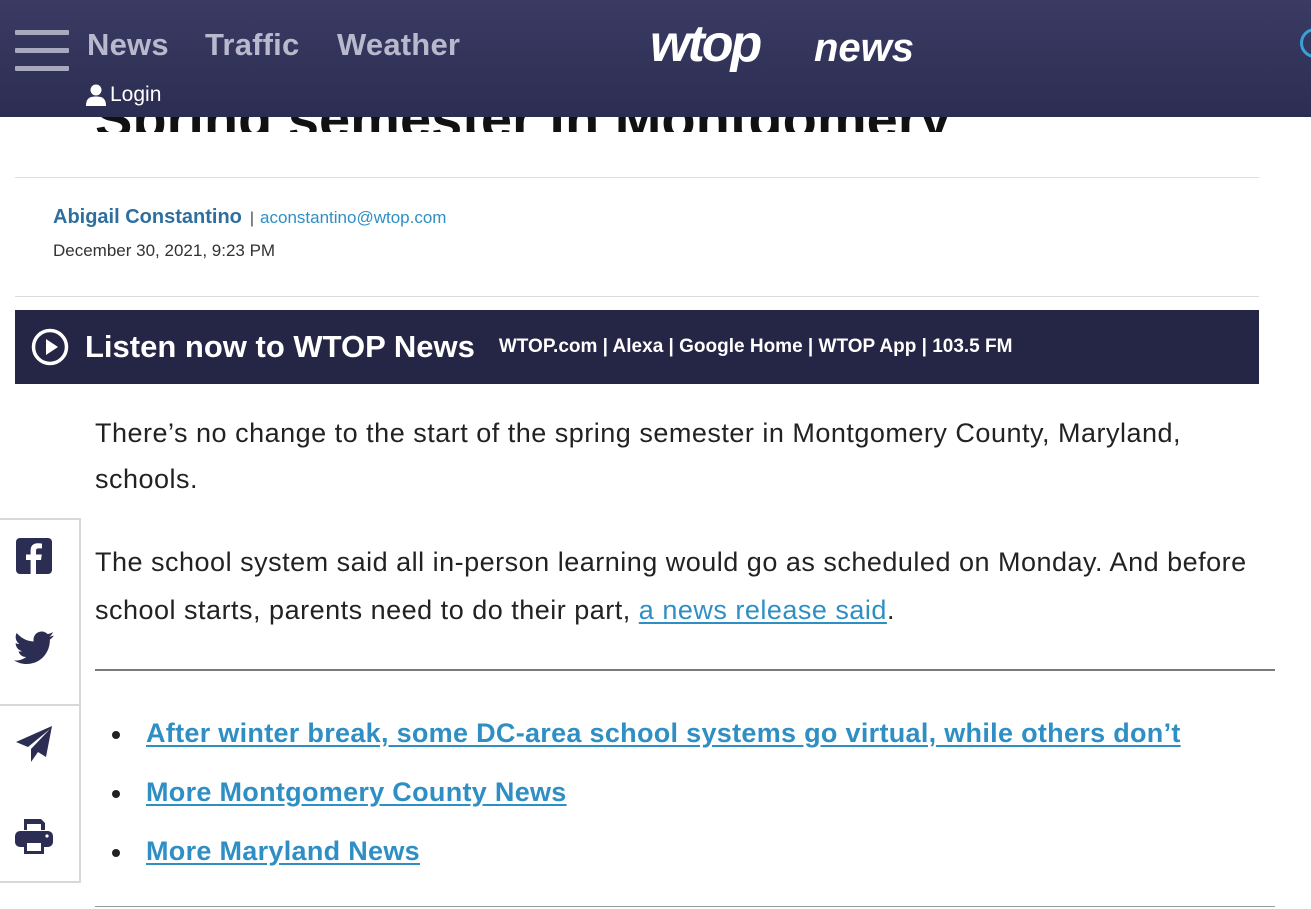  What do you see at coordinates (34, 744) in the screenshot?
I see `send-icon` at bounding box center [34, 744].